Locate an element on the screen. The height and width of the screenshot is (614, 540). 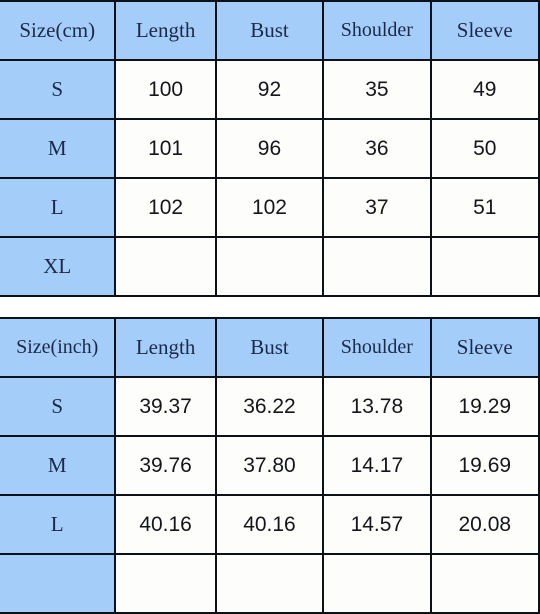
size-label is located at coordinates (58, 583).